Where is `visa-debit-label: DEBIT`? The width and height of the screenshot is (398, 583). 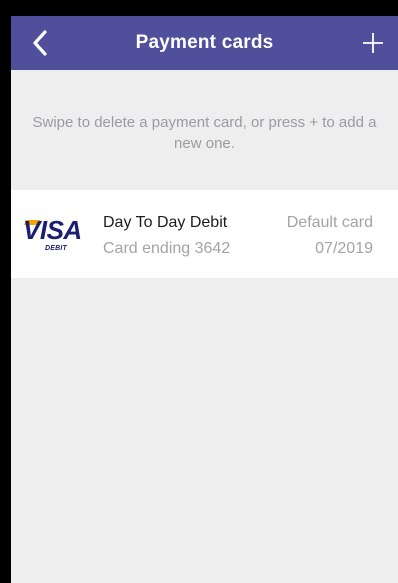 visa-debit-label: DEBIT is located at coordinates (56, 248).